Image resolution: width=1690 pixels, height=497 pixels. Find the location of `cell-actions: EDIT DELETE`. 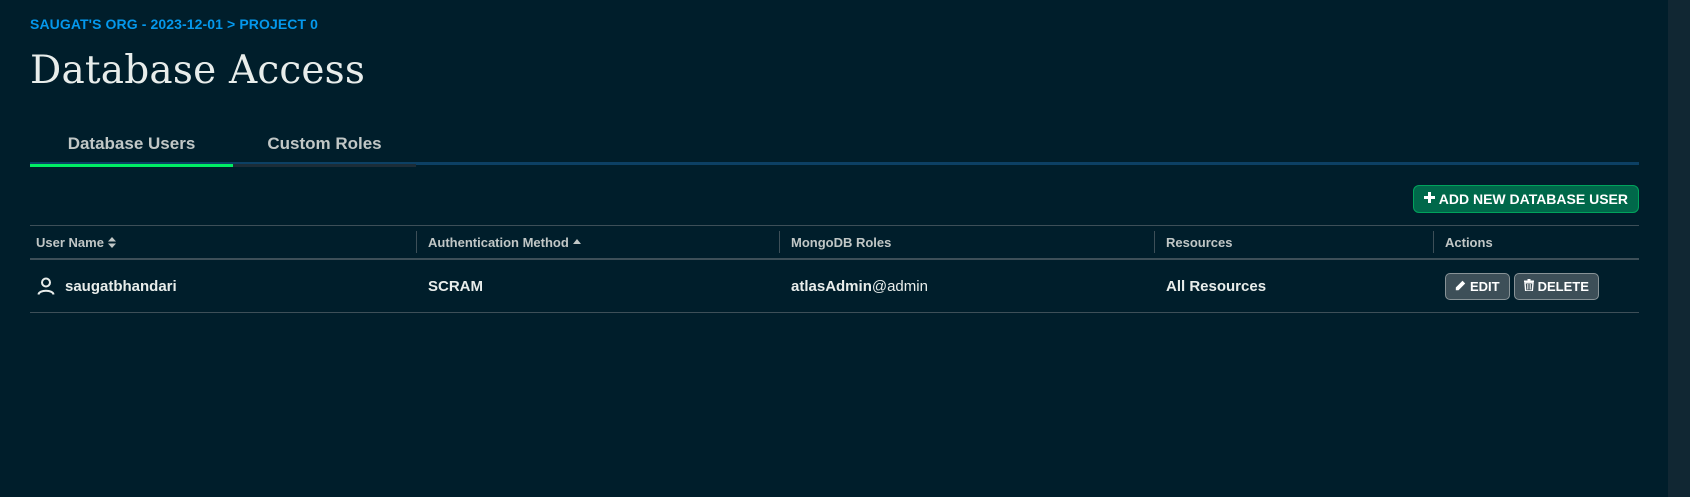

cell-actions: EDIT DELETE is located at coordinates (1524, 286).